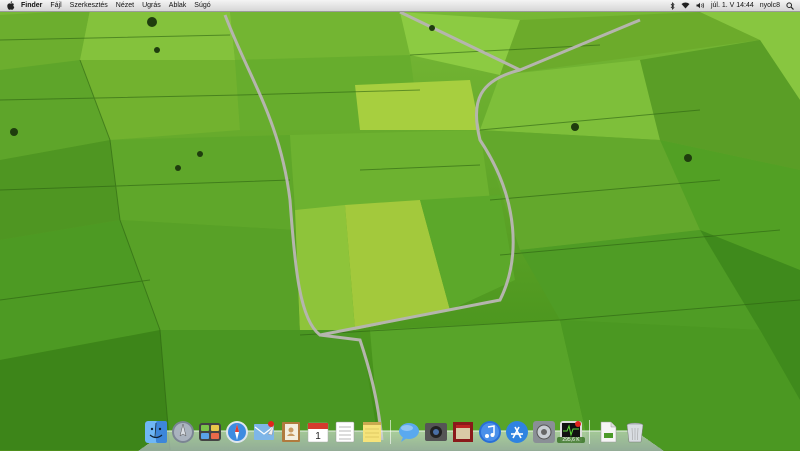 This screenshot has width=800, height=451. I want to click on menu-edit: Szerkesztés, so click(89, 5).